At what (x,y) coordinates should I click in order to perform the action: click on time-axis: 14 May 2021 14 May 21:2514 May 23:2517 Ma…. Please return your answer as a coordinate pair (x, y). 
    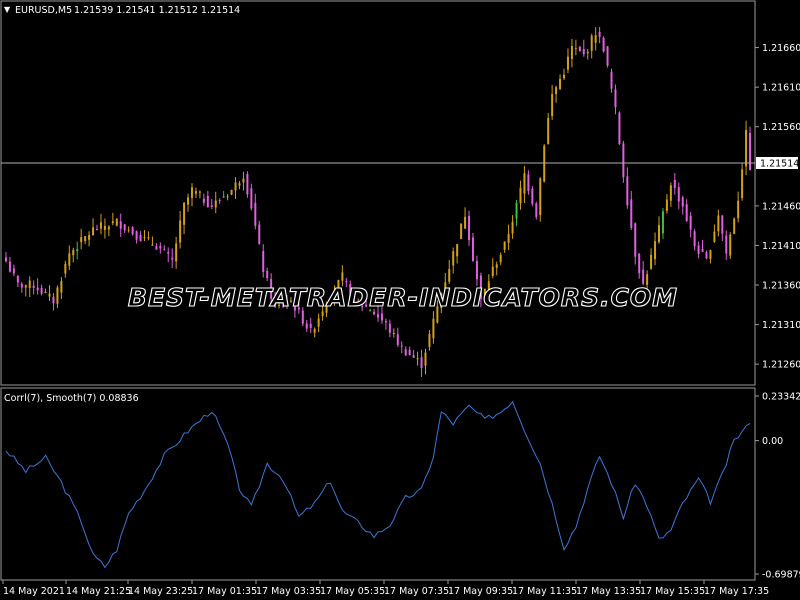
    Looking at the image, I should click on (385, 588).